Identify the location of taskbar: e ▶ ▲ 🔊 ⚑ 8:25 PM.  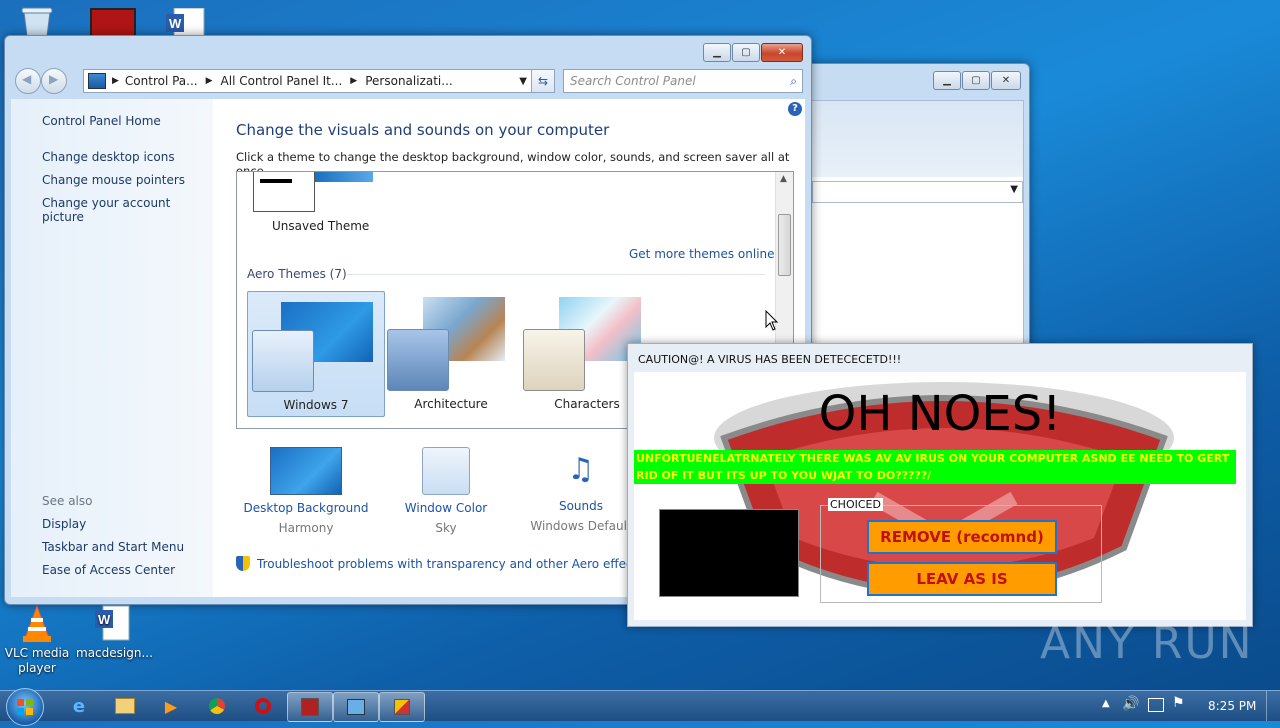
(640, 707).